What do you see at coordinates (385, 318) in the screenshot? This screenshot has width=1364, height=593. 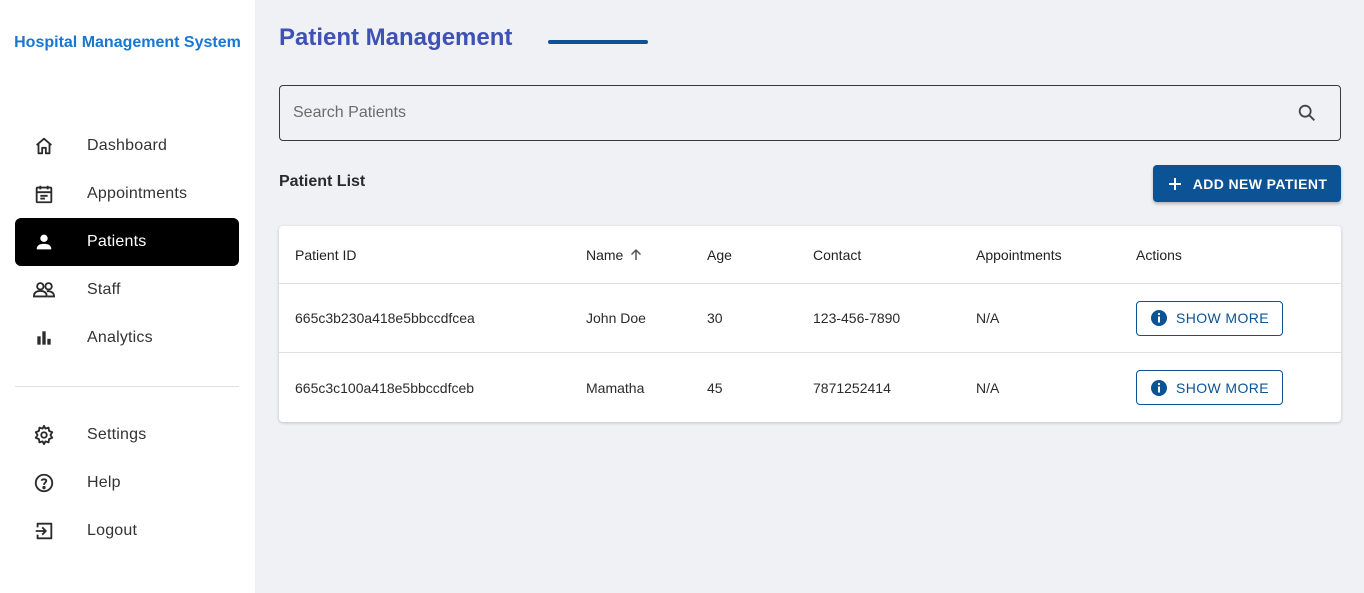 I see `patient-id-cell: 665c3b230a418e5bbccdfcea` at bounding box center [385, 318].